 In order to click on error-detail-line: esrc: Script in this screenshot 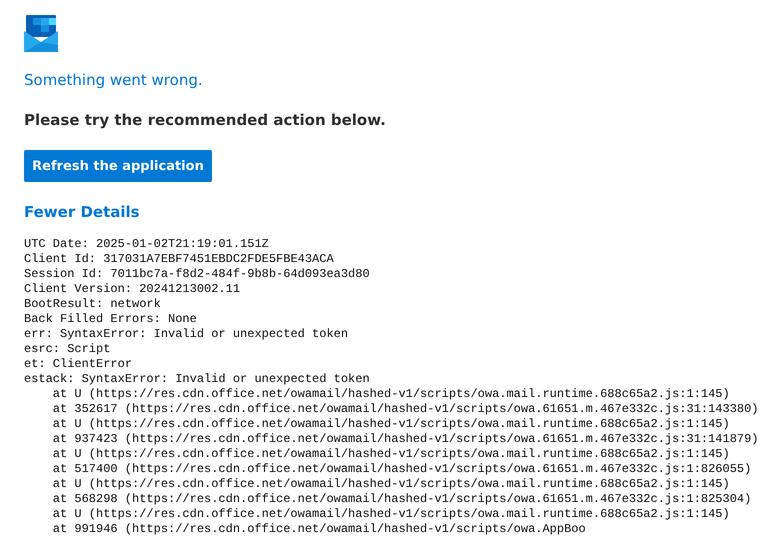, I will do `click(67, 349)`.